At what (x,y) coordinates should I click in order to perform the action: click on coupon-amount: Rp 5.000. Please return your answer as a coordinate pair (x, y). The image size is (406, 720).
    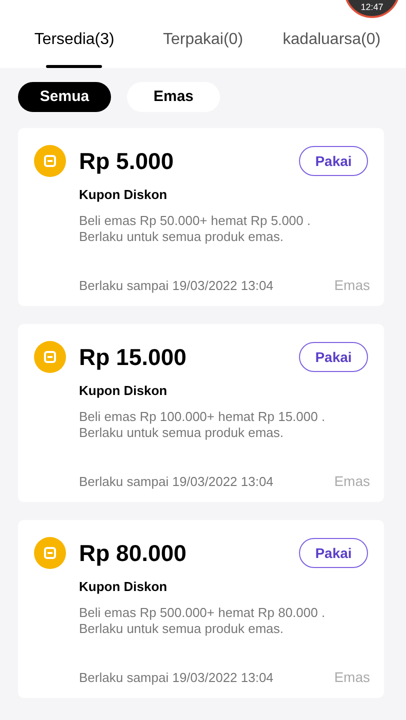
    Looking at the image, I should click on (126, 161).